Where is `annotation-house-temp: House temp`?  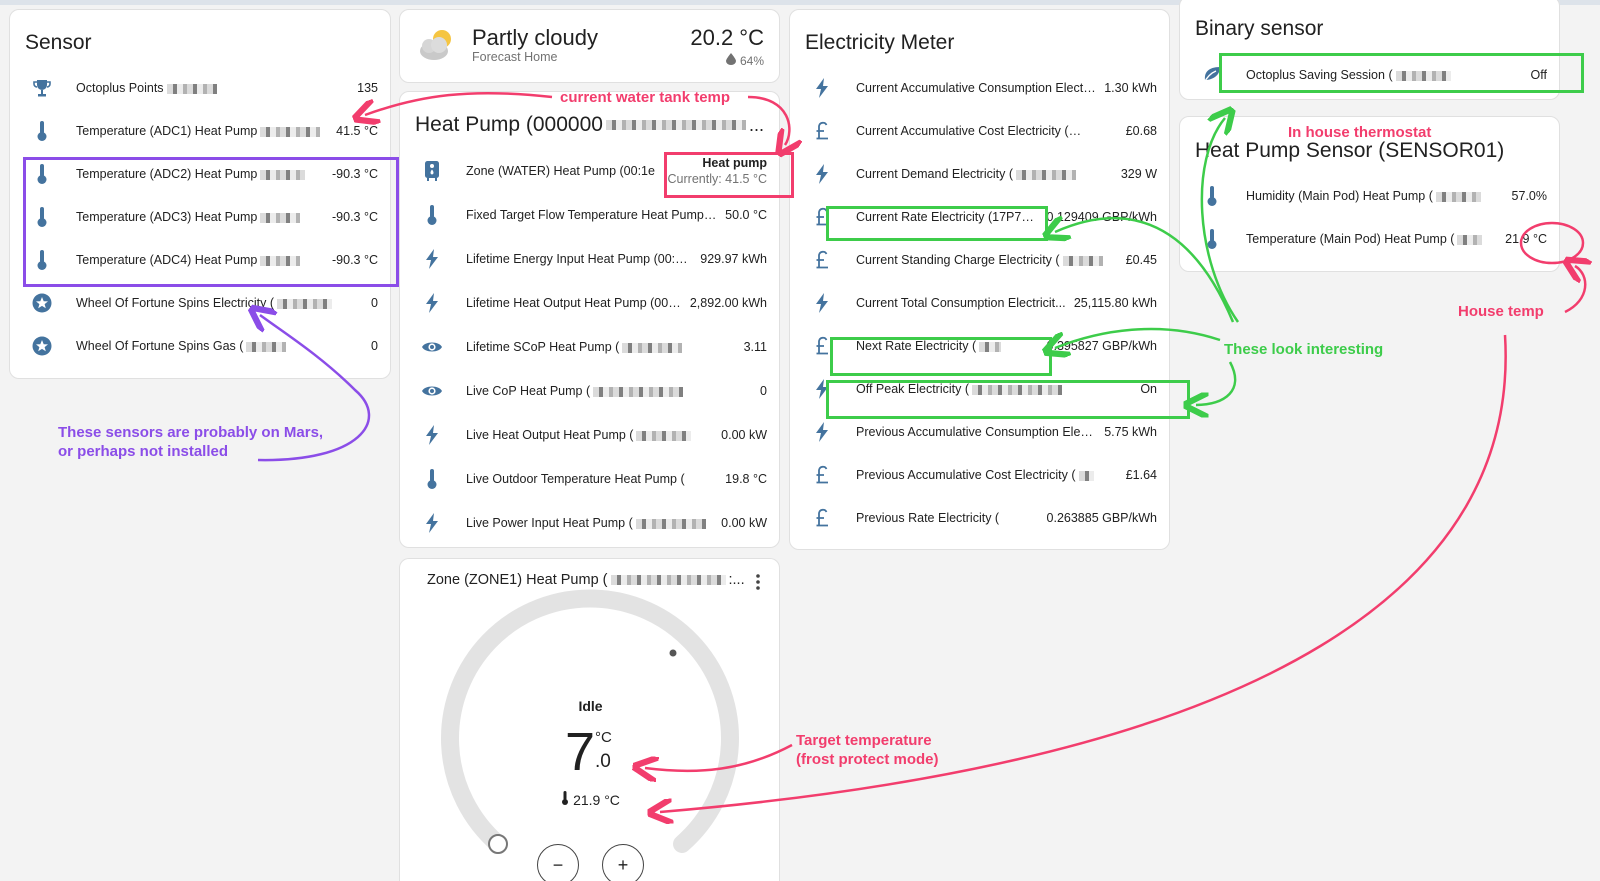
annotation-house-temp: House temp is located at coordinates (1501, 311).